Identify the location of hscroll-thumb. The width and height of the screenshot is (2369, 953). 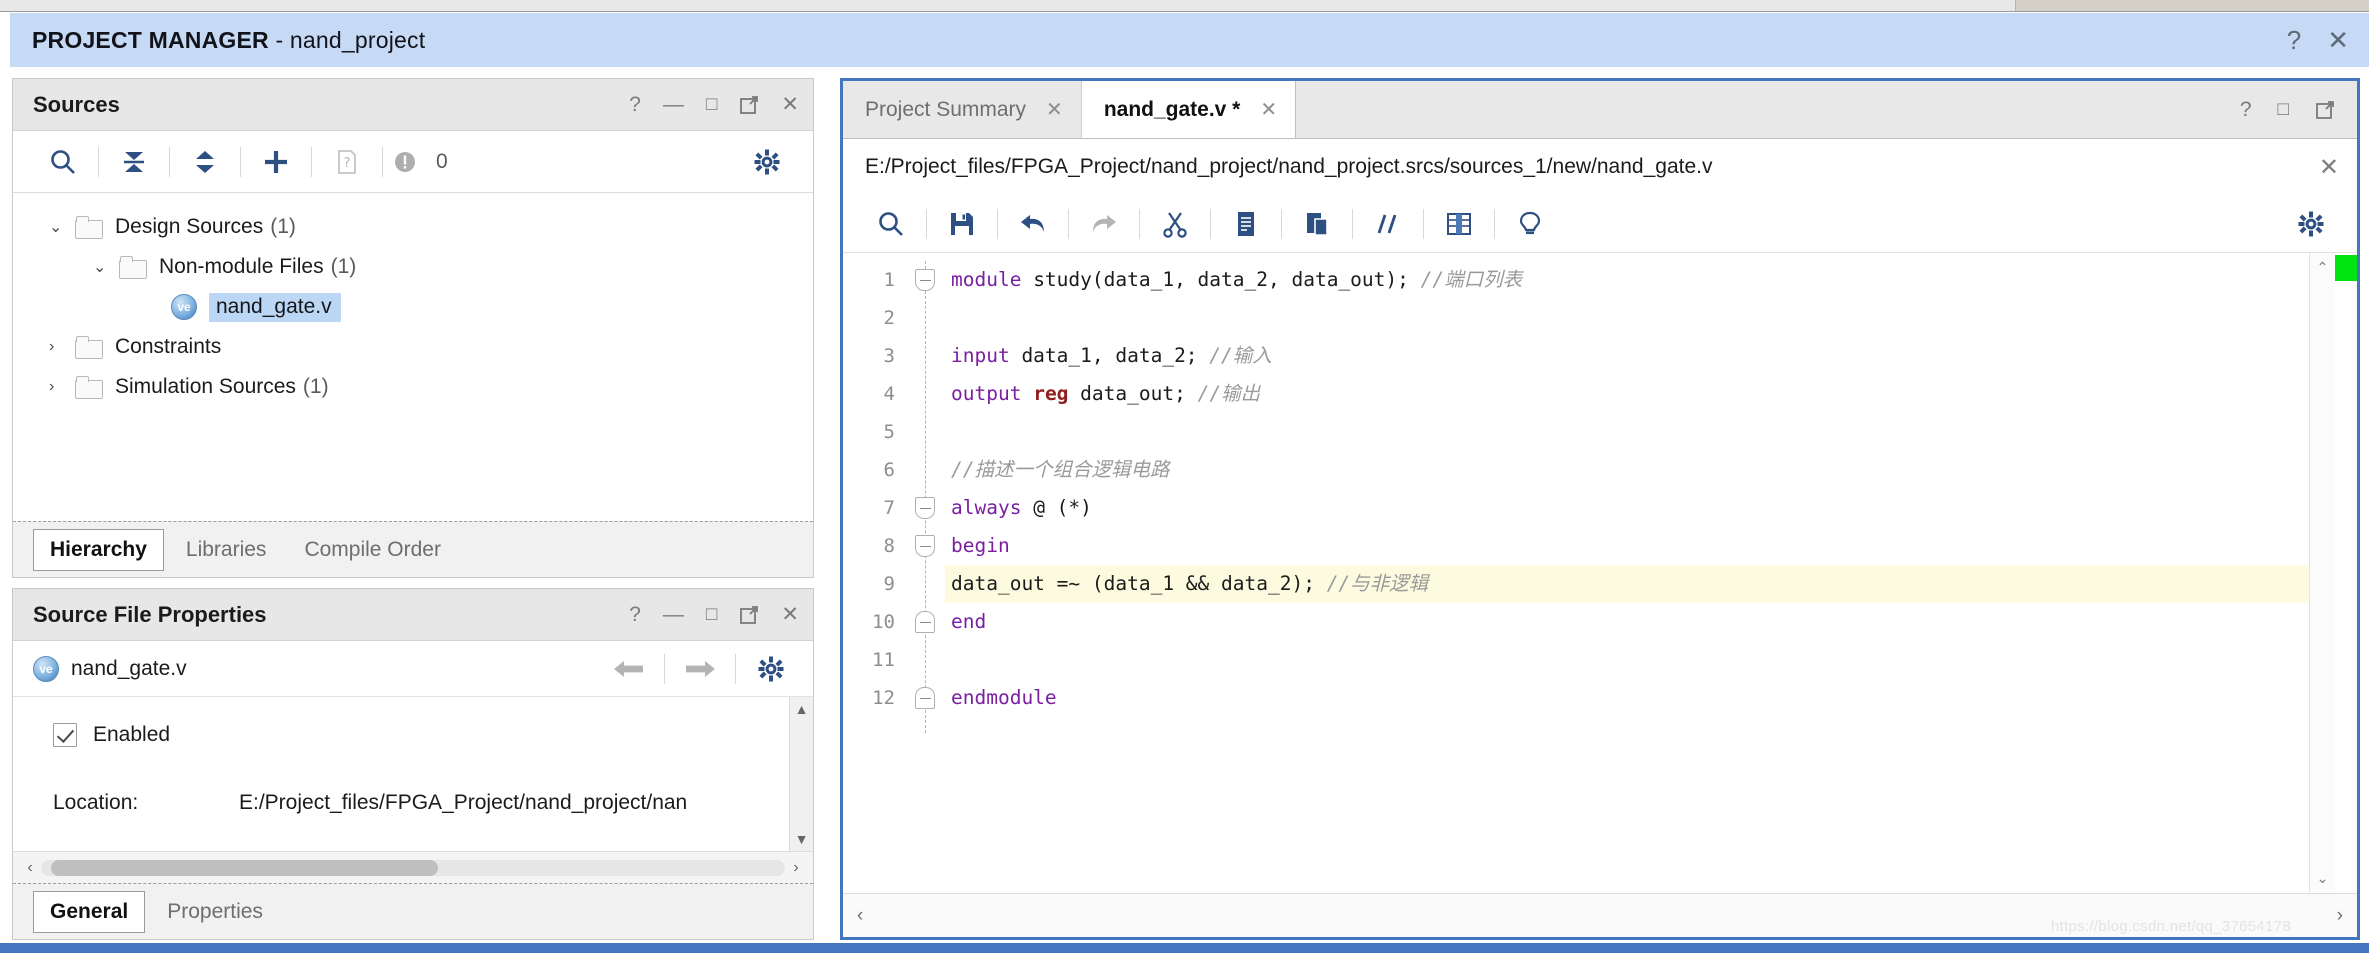
(244, 867).